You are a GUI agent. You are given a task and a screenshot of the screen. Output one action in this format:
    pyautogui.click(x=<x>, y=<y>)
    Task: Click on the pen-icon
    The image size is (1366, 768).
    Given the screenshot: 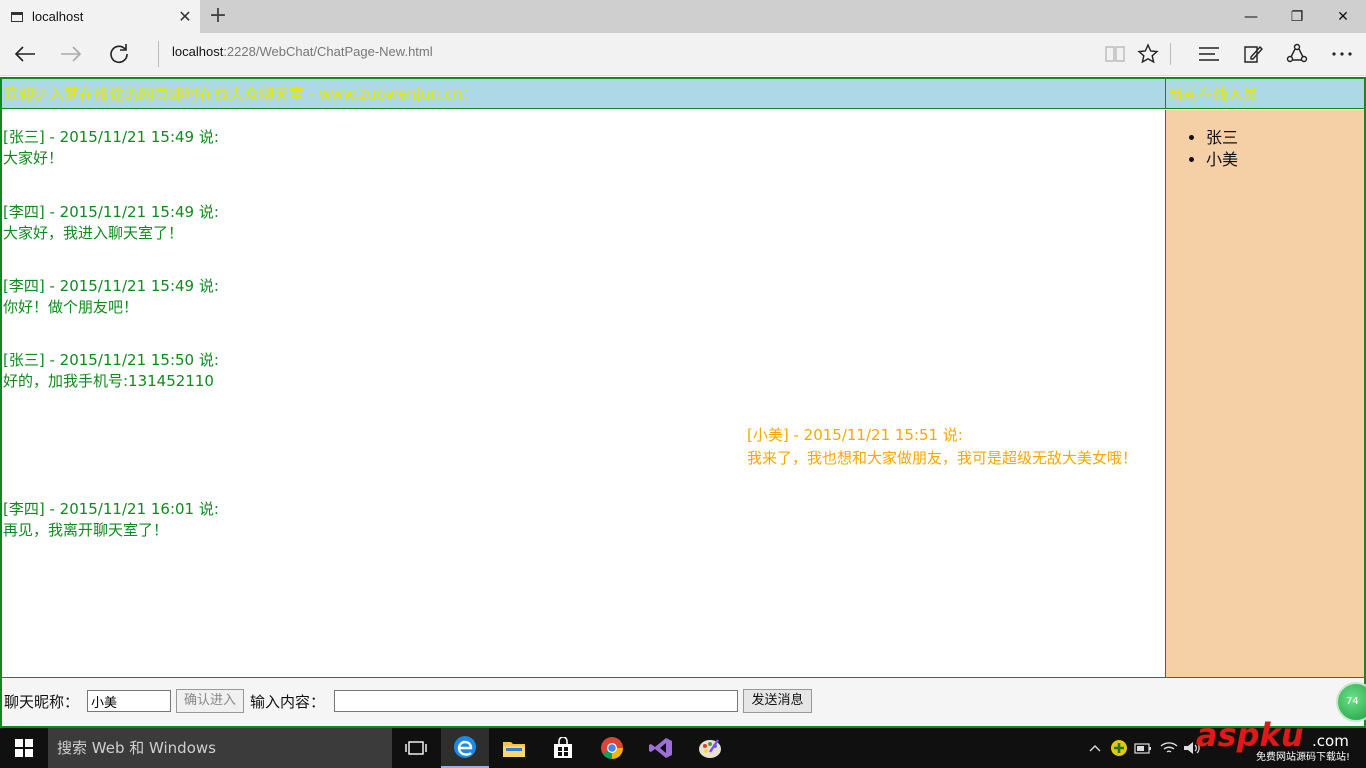 What is the action you would take?
    pyautogui.click(x=1253, y=54)
    